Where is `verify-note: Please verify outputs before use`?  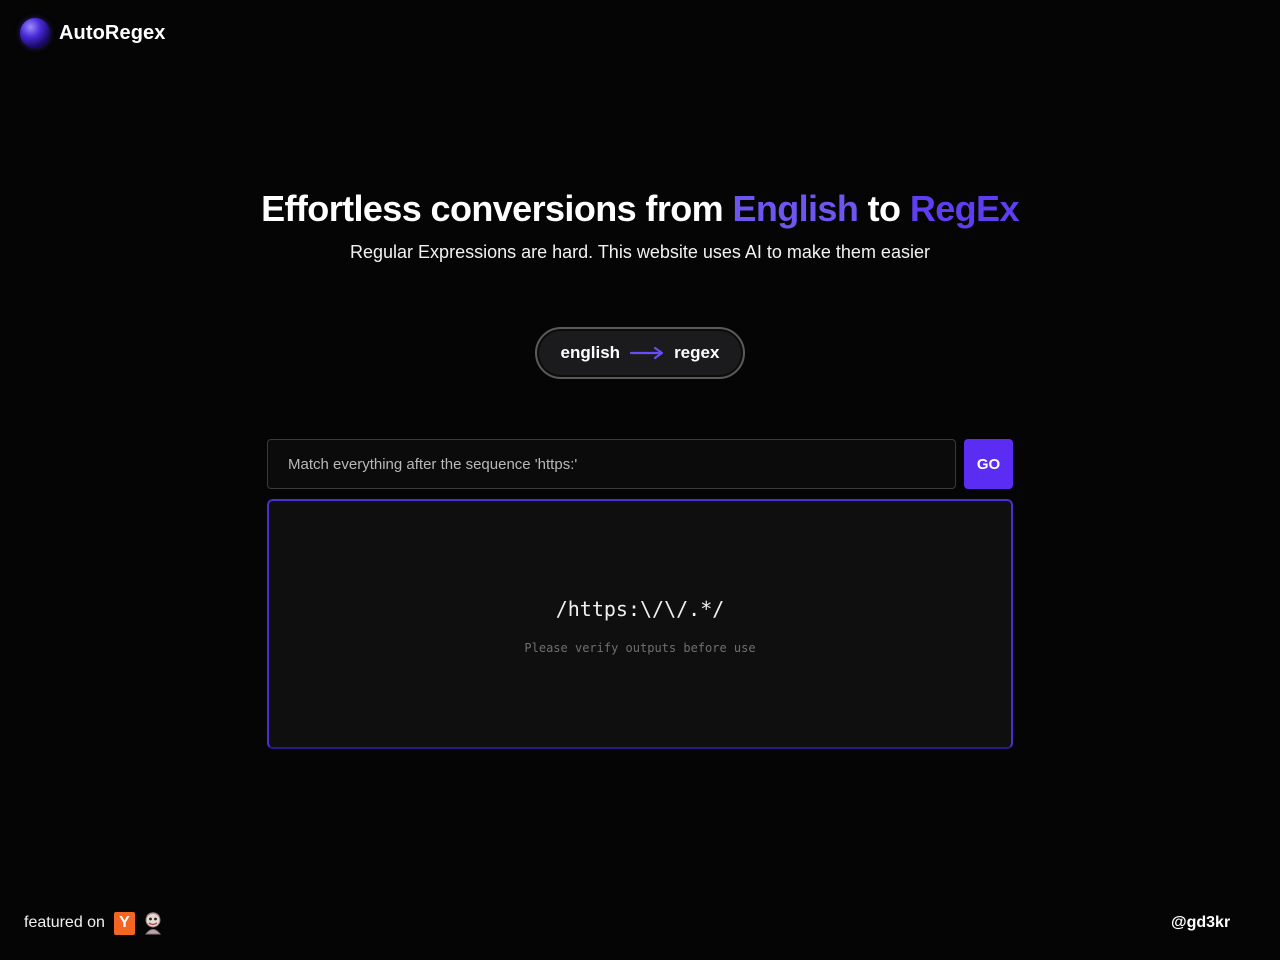
verify-note: Please verify outputs before use is located at coordinates (640, 648).